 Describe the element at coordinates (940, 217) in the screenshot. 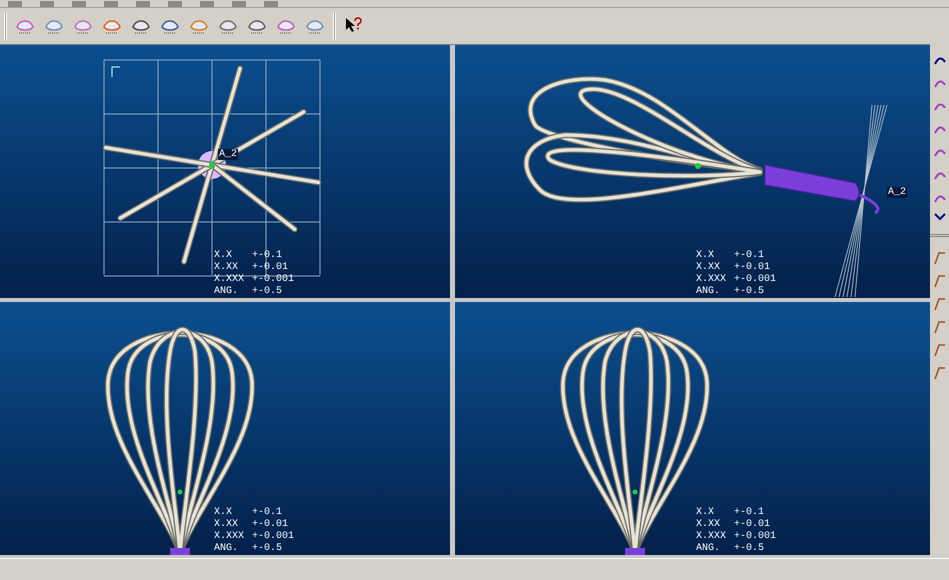

I see `chevron-down-icon` at that location.